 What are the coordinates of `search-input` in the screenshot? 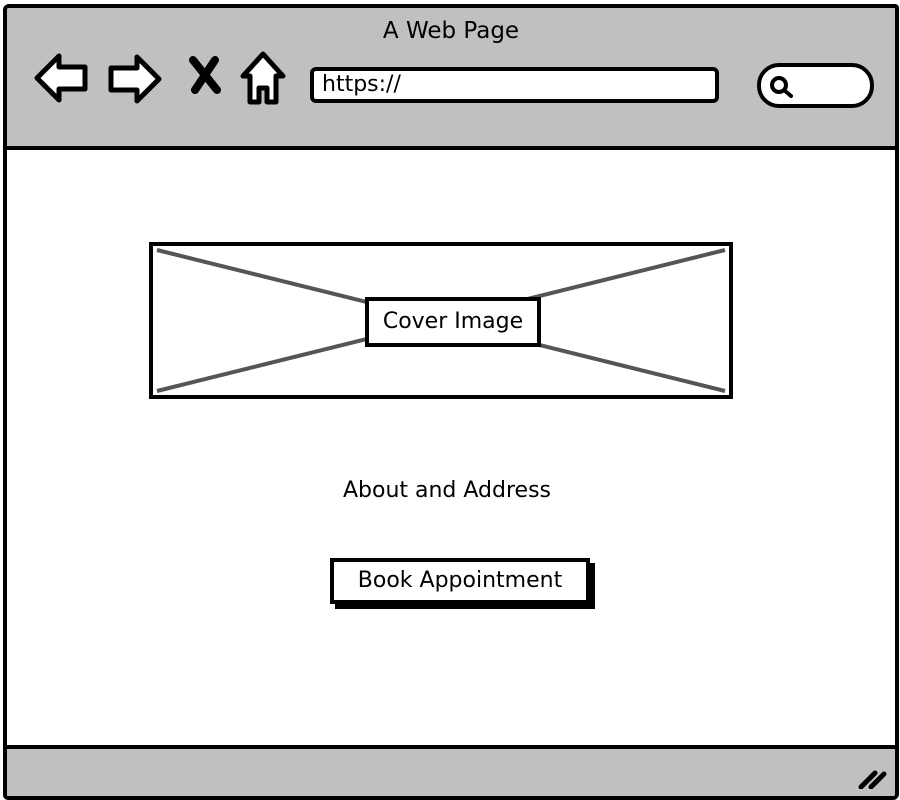 It's located at (815, 85).